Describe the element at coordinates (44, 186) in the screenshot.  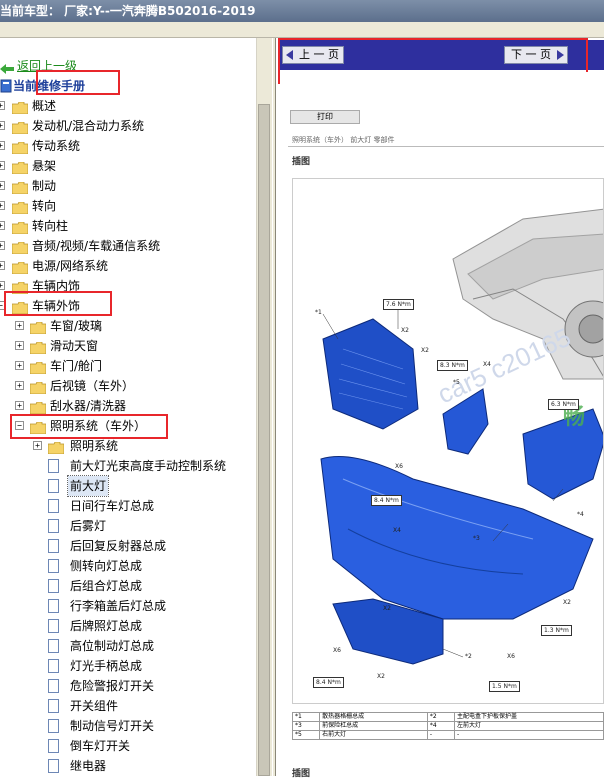
I see `tree-item-label: 制动` at that location.